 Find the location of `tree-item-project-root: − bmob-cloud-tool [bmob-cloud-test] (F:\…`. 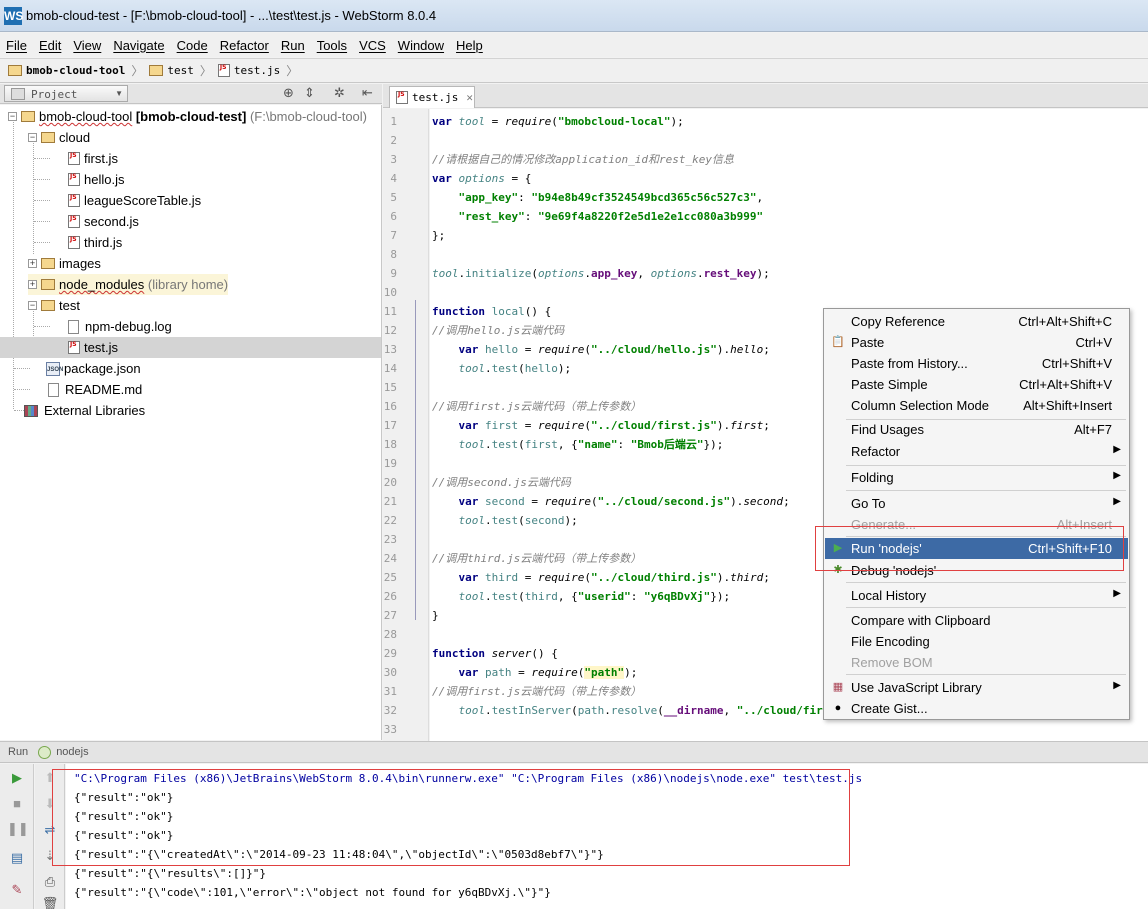

tree-item-project-root: − bmob-cloud-tool [bmob-cloud-test] (F:\… is located at coordinates (187, 116).